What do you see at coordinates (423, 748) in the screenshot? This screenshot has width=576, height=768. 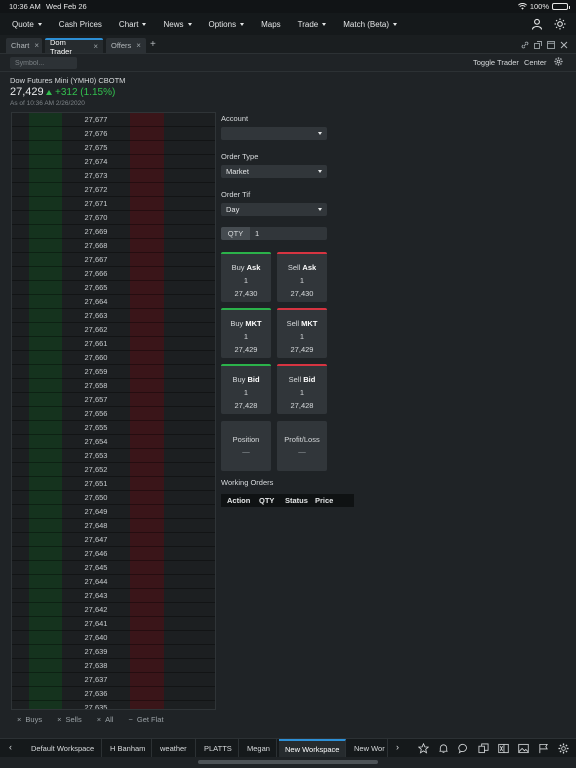 I see `star-icon` at bounding box center [423, 748].